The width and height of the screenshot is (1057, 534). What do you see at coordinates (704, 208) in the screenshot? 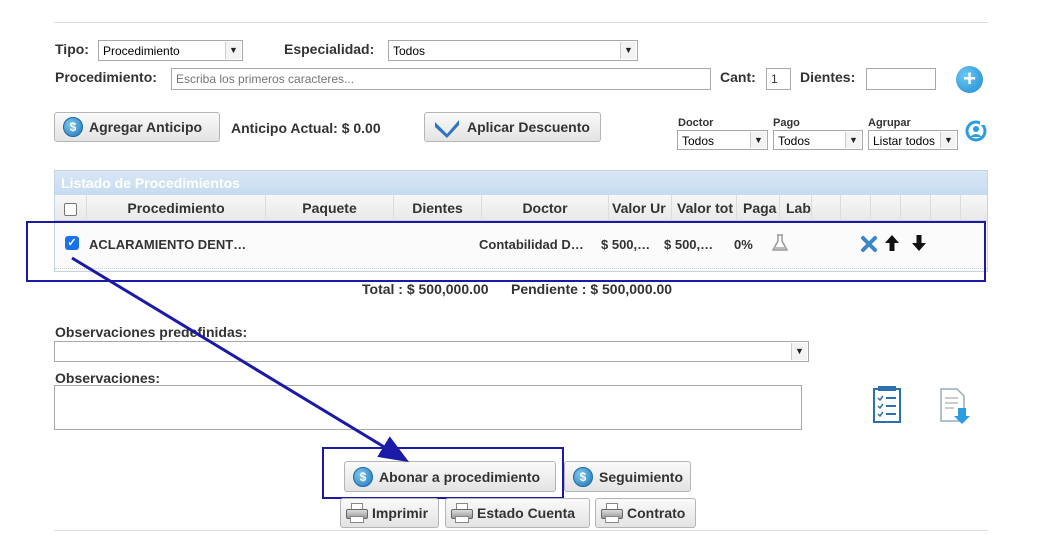
I see `header-valor-total: Valor tot` at bounding box center [704, 208].